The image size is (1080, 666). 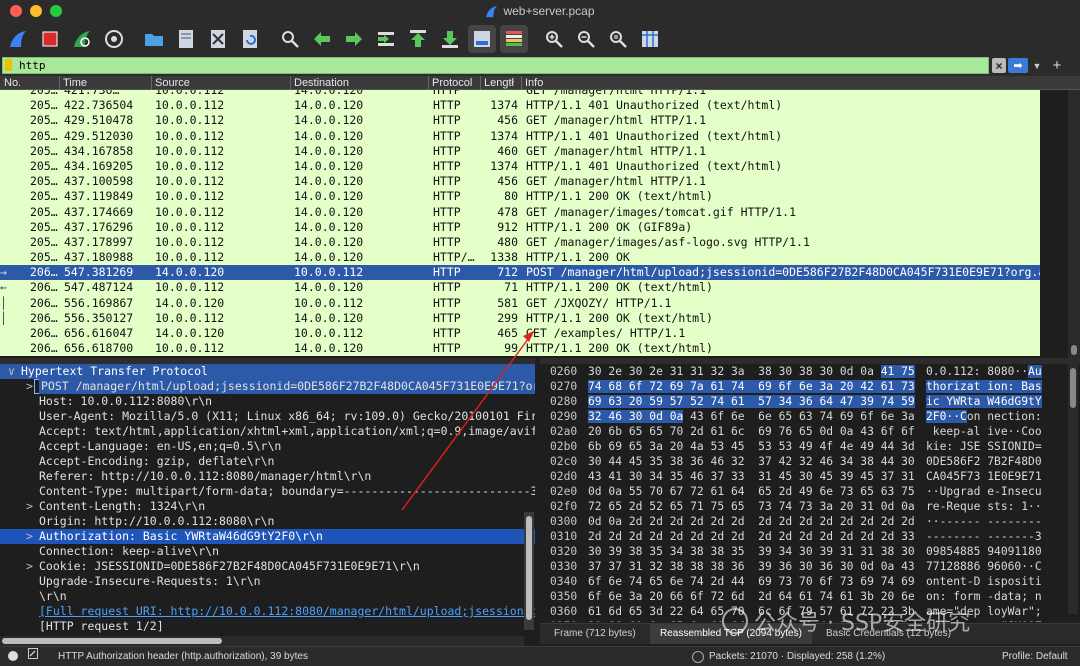 What do you see at coordinates (267, 581) in the screenshot?
I see `detail-row: Upgrade-Insecure-Requests: 1\r\n` at bounding box center [267, 581].